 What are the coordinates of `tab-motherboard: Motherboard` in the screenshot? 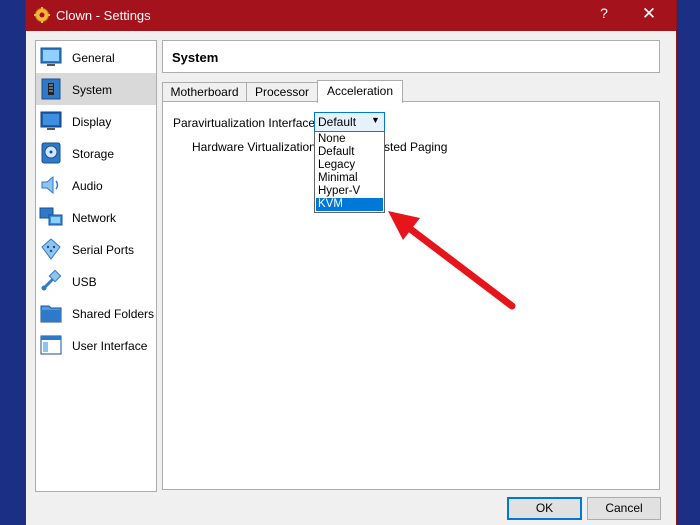 It's located at (204, 92).